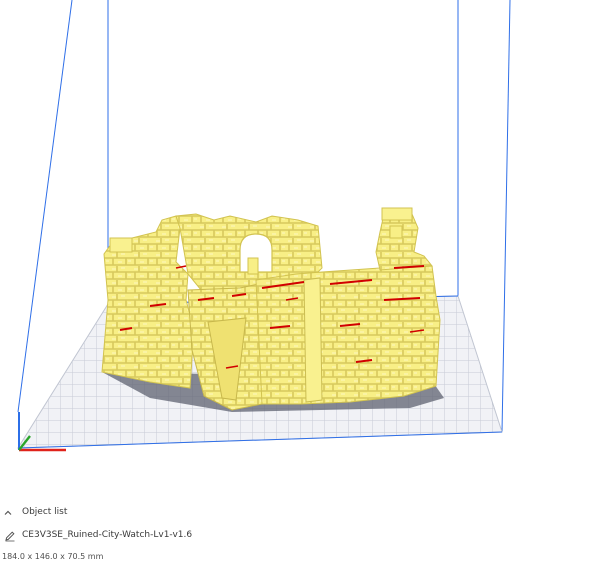 The width and height of the screenshot is (600, 569). Describe the element at coordinates (10, 536) in the screenshot. I see `pencil-icon` at that location.